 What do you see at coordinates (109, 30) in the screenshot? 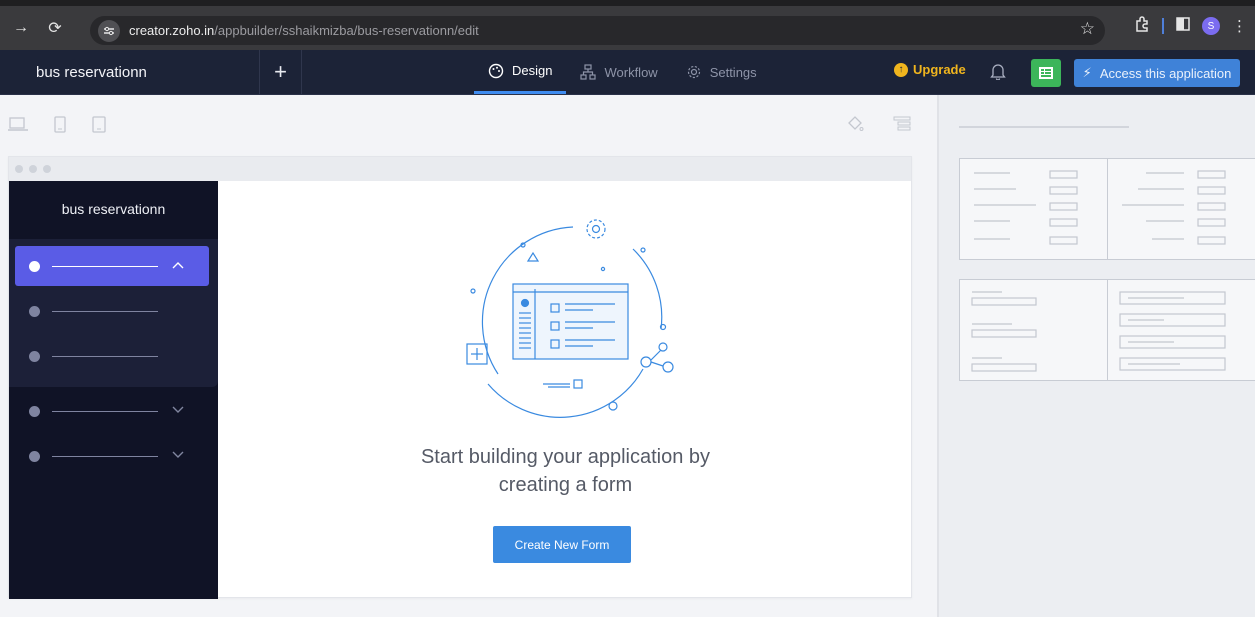
I see `site-settings-icon` at bounding box center [109, 30].